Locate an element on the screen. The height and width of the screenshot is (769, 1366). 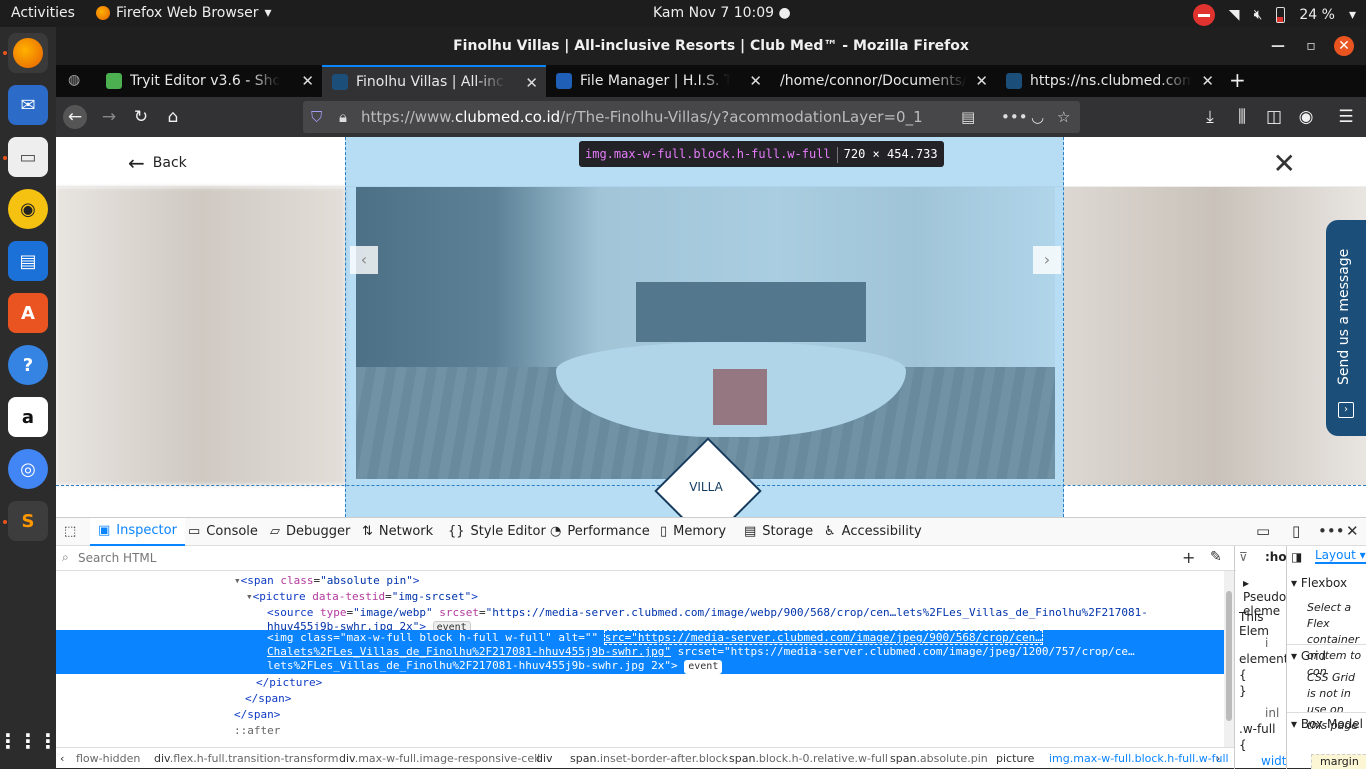
reader-view-icon: ▤ is located at coordinates (968, 117).